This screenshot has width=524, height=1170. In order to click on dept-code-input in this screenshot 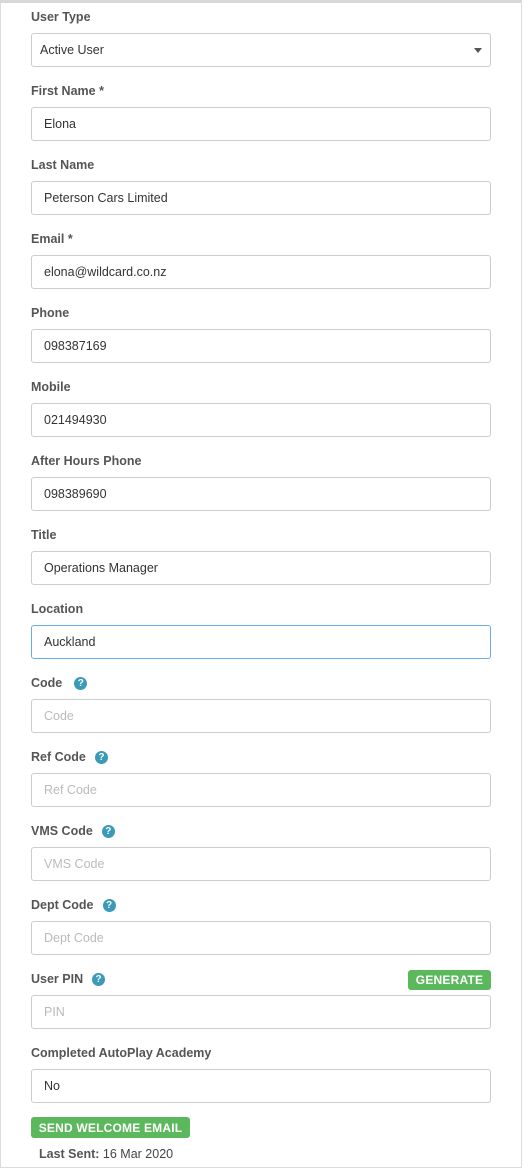, I will do `click(261, 938)`.